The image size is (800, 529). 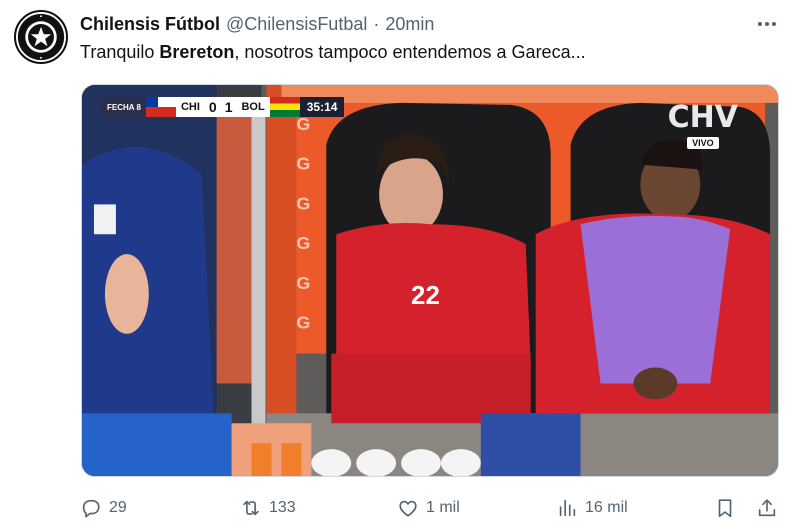 What do you see at coordinates (296, 24) in the screenshot?
I see `user-handle: @ChilensisFutbal` at bounding box center [296, 24].